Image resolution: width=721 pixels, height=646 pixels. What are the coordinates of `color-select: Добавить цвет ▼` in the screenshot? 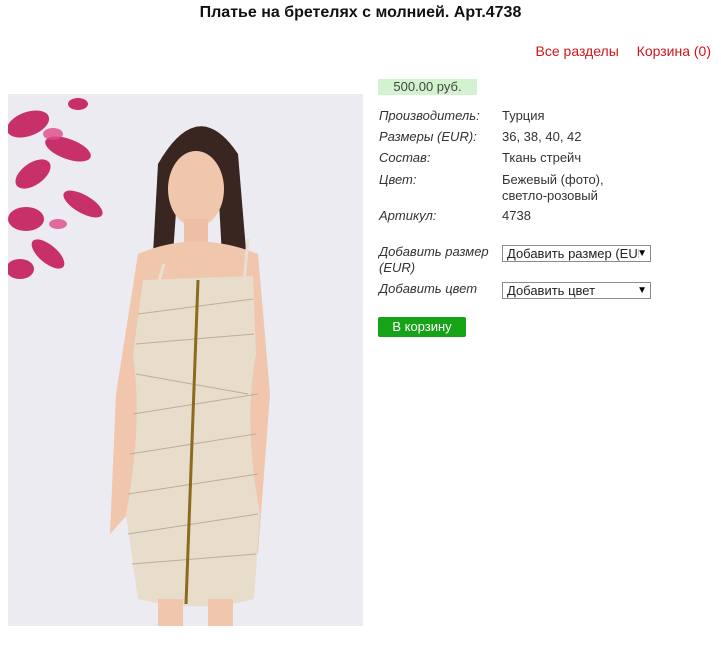 It's located at (576, 290).